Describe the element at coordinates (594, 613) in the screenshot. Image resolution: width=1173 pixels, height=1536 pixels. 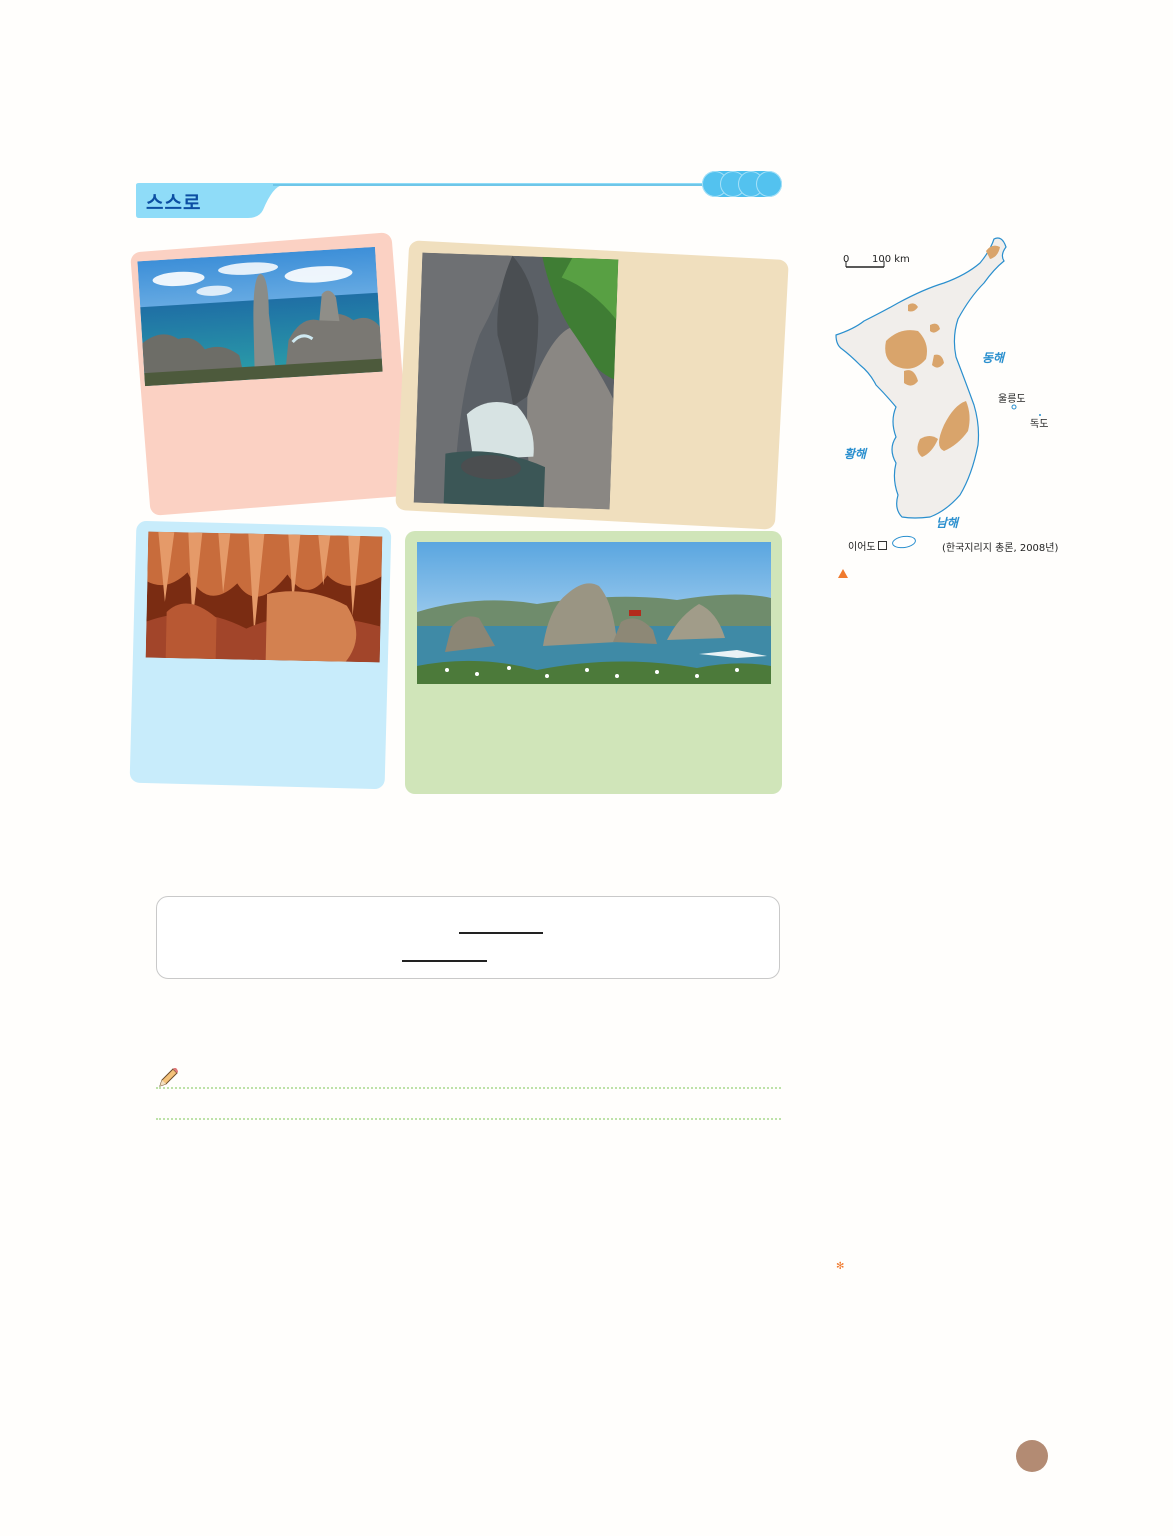
I see `photo-river-rocks` at that location.